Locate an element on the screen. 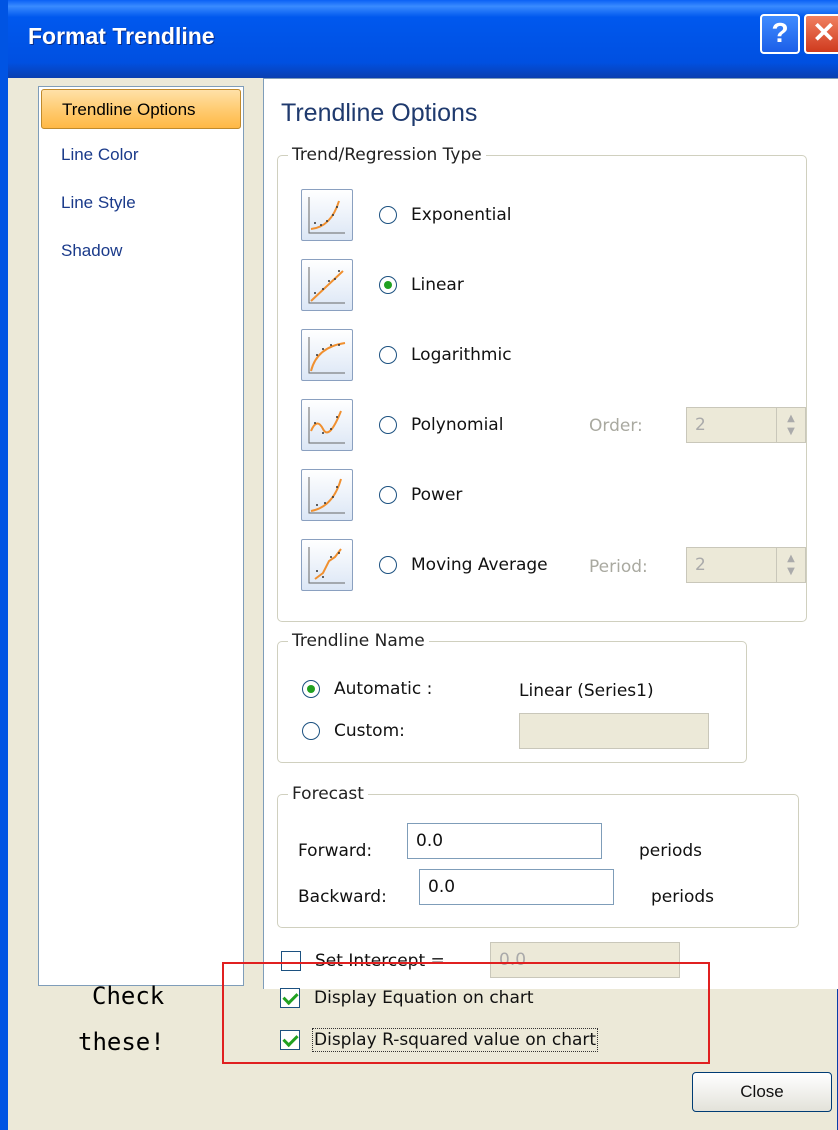  nav-item-line-color: Line Color is located at coordinates (141, 155).